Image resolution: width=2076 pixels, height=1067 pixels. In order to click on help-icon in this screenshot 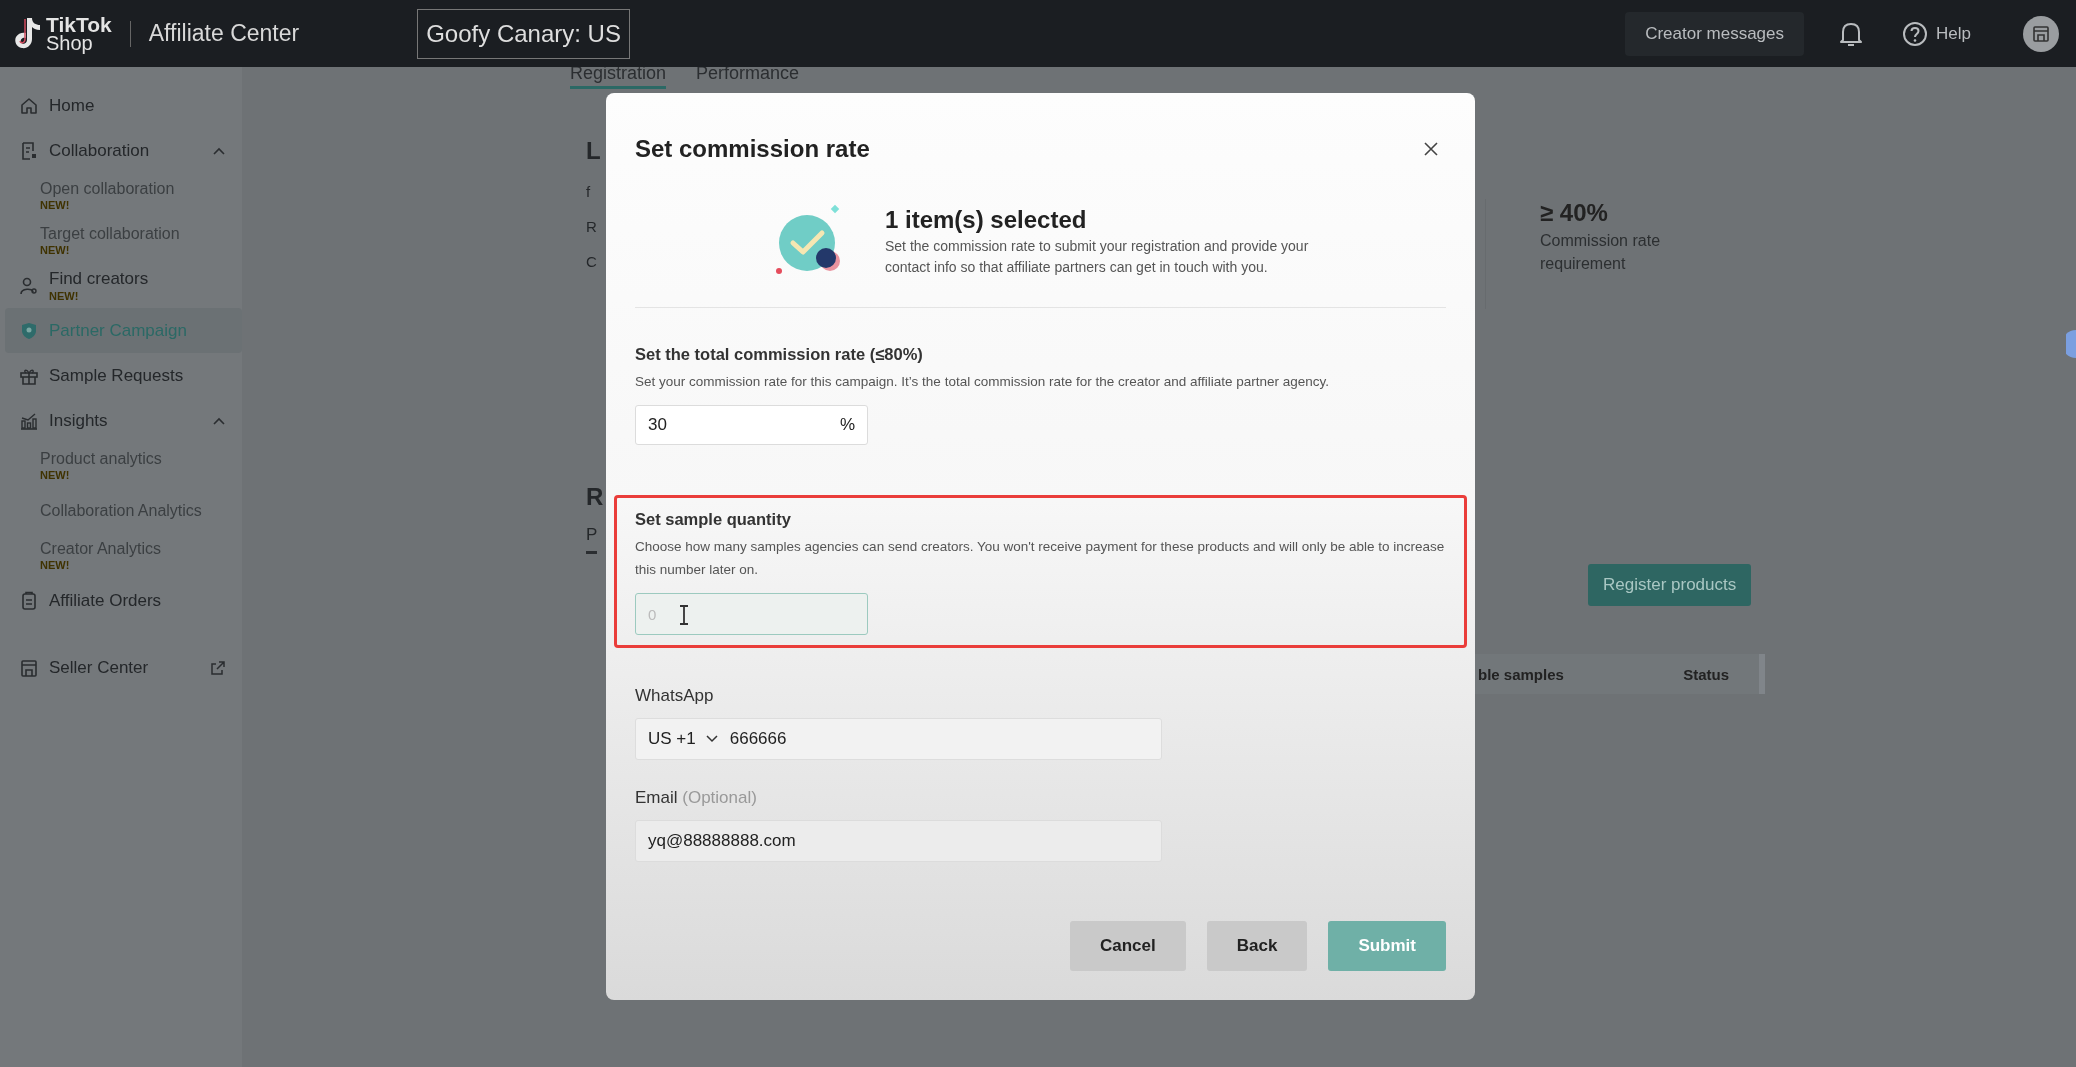, I will do `click(1915, 33)`.